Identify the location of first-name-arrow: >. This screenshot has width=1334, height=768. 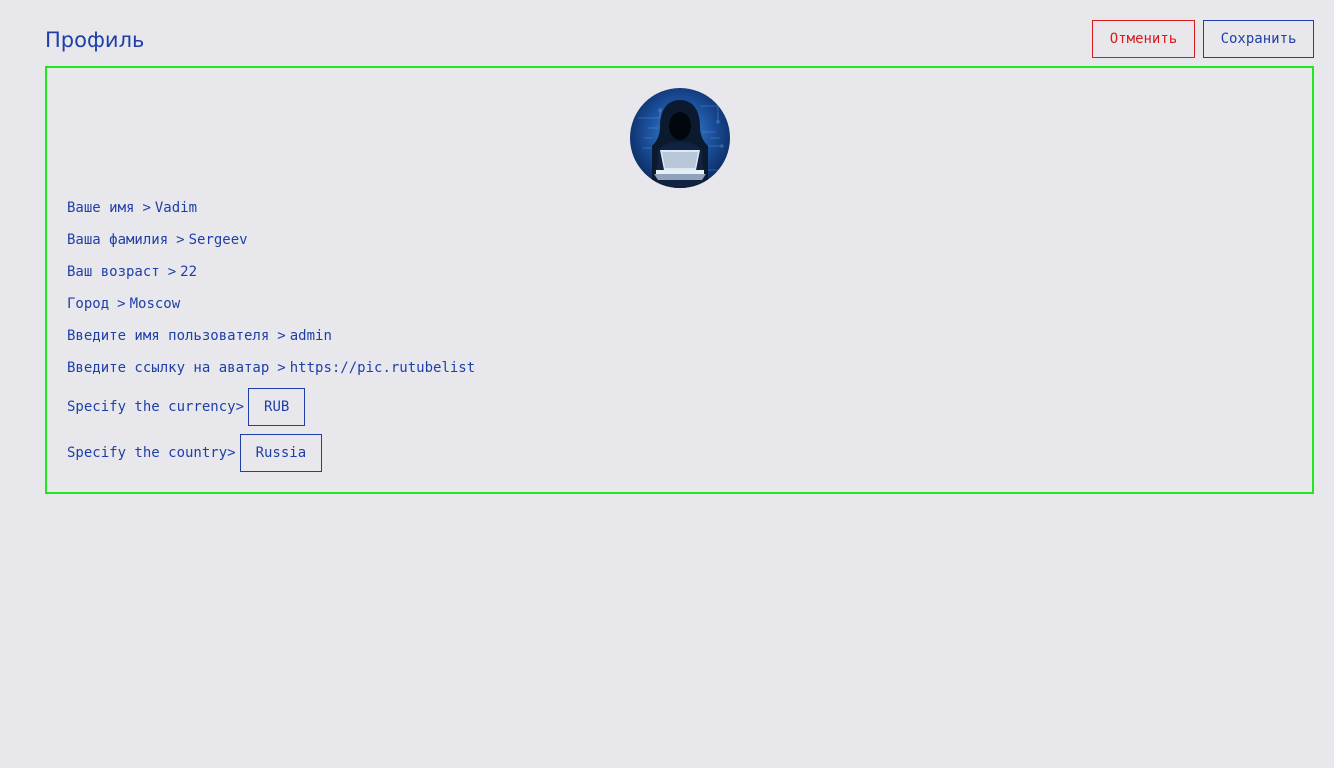
(146, 208).